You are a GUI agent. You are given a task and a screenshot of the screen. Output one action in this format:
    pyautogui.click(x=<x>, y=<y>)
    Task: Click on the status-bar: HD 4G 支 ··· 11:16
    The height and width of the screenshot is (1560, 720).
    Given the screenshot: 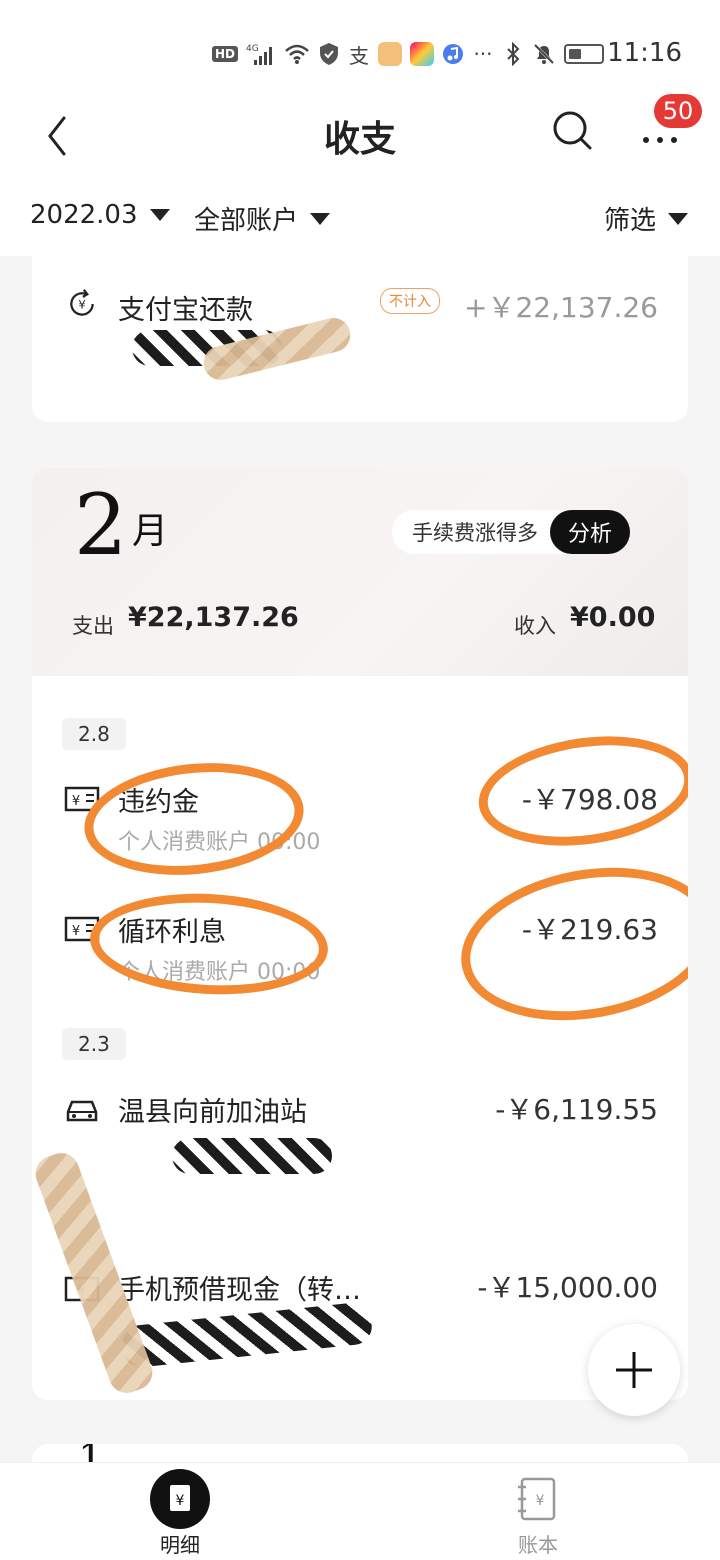 What is the action you would take?
    pyautogui.click(x=360, y=50)
    